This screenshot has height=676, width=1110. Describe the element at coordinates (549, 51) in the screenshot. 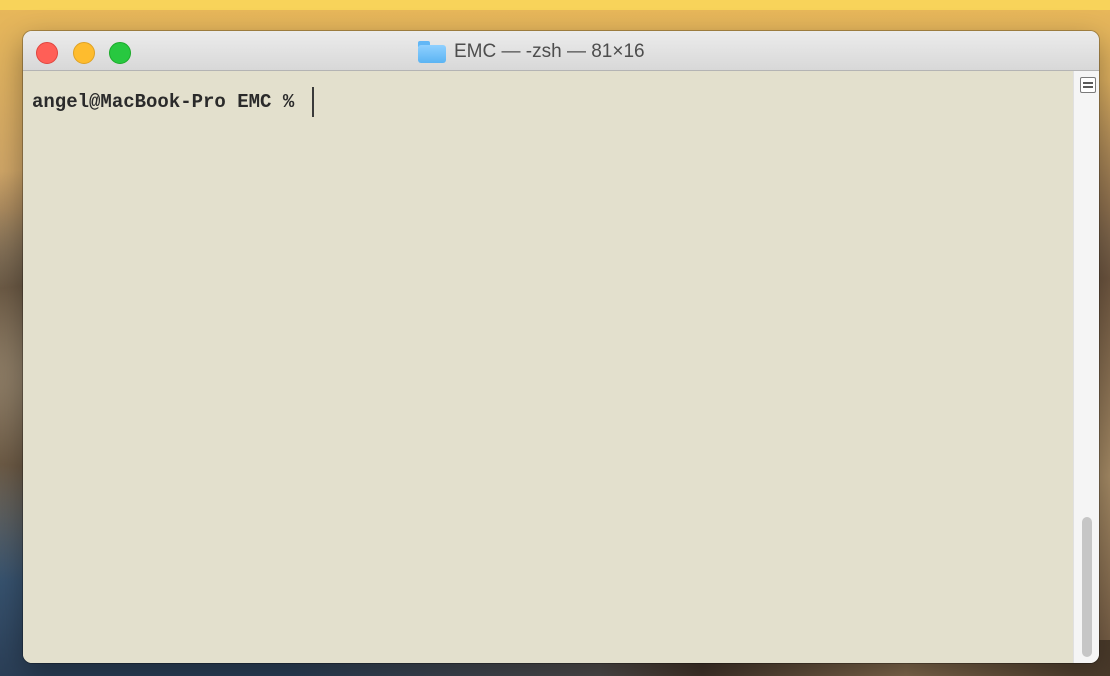

I see `window-title-text: EMC — -zsh — 81×16` at that location.